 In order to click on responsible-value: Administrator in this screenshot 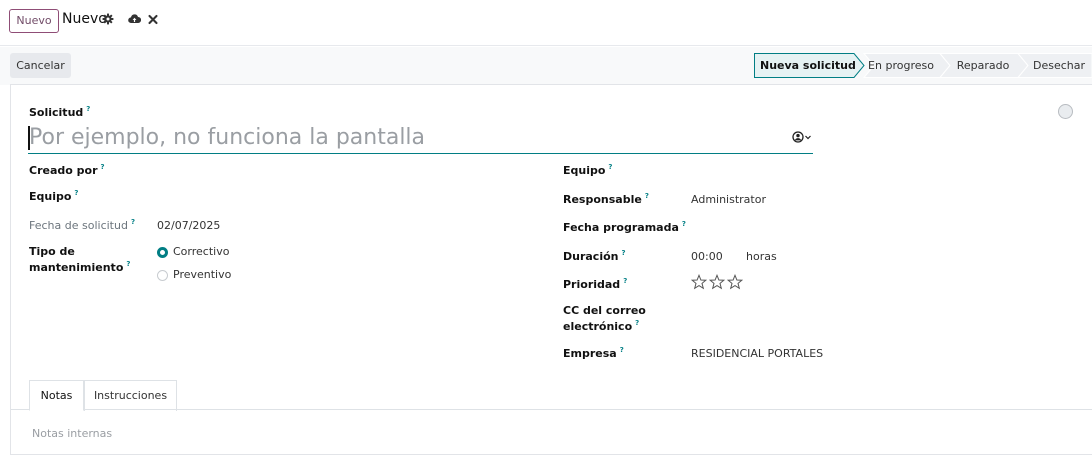, I will do `click(728, 199)`.